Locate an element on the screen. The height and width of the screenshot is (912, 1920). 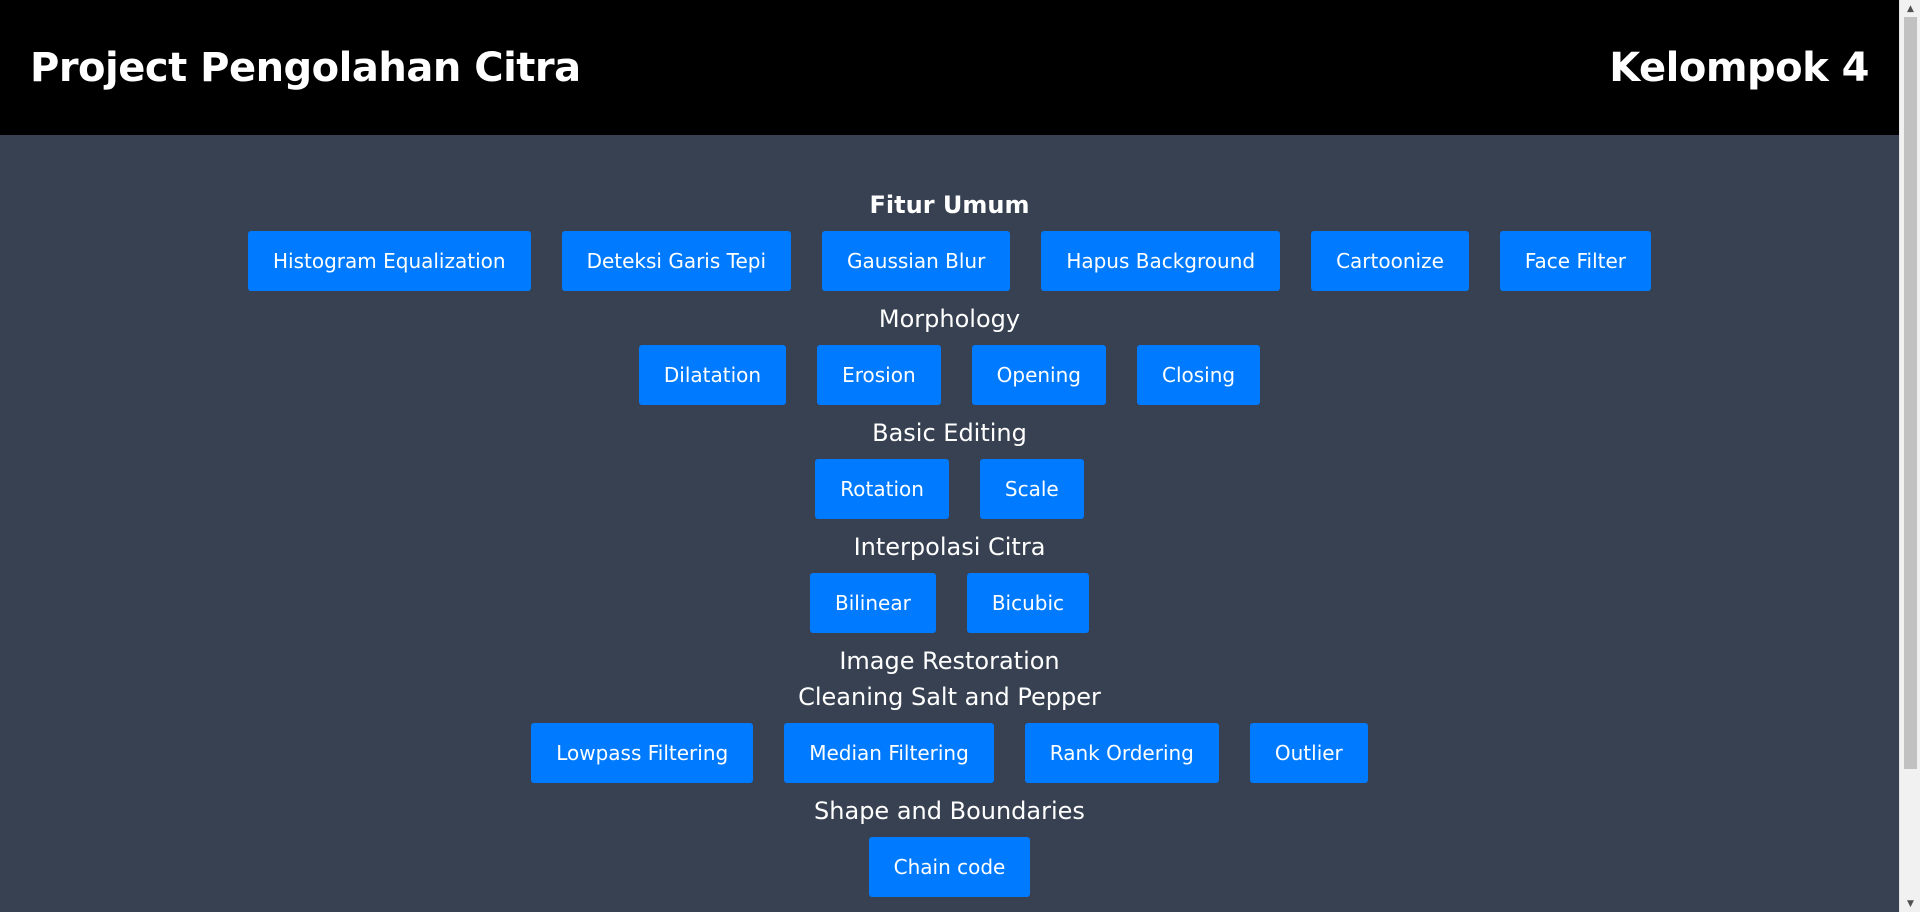
median-filtering-button: Median Filtering is located at coordinates (889, 753).